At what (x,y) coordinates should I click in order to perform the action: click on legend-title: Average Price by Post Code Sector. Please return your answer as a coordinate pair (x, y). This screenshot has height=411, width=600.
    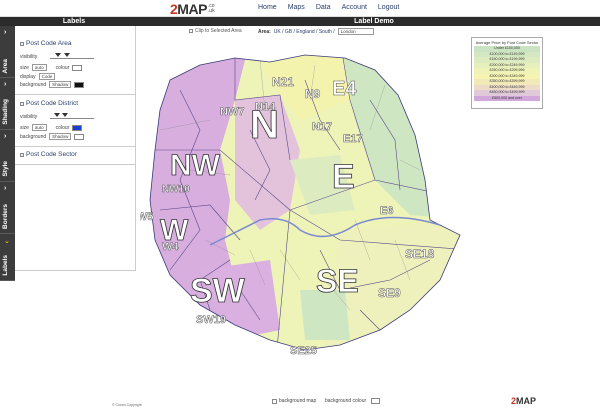
    Looking at the image, I should click on (507, 42).